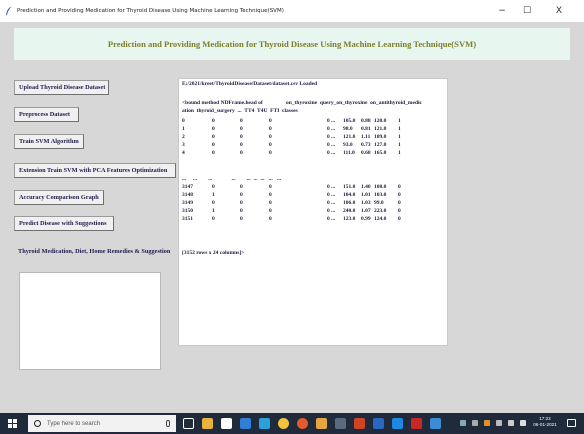 Image resolution: width=584 pixels, height=434 pixels. Describe the element at coordinates (349, 195) in the screenshot. I see `table-cell-tt4: 104.0` at that location.